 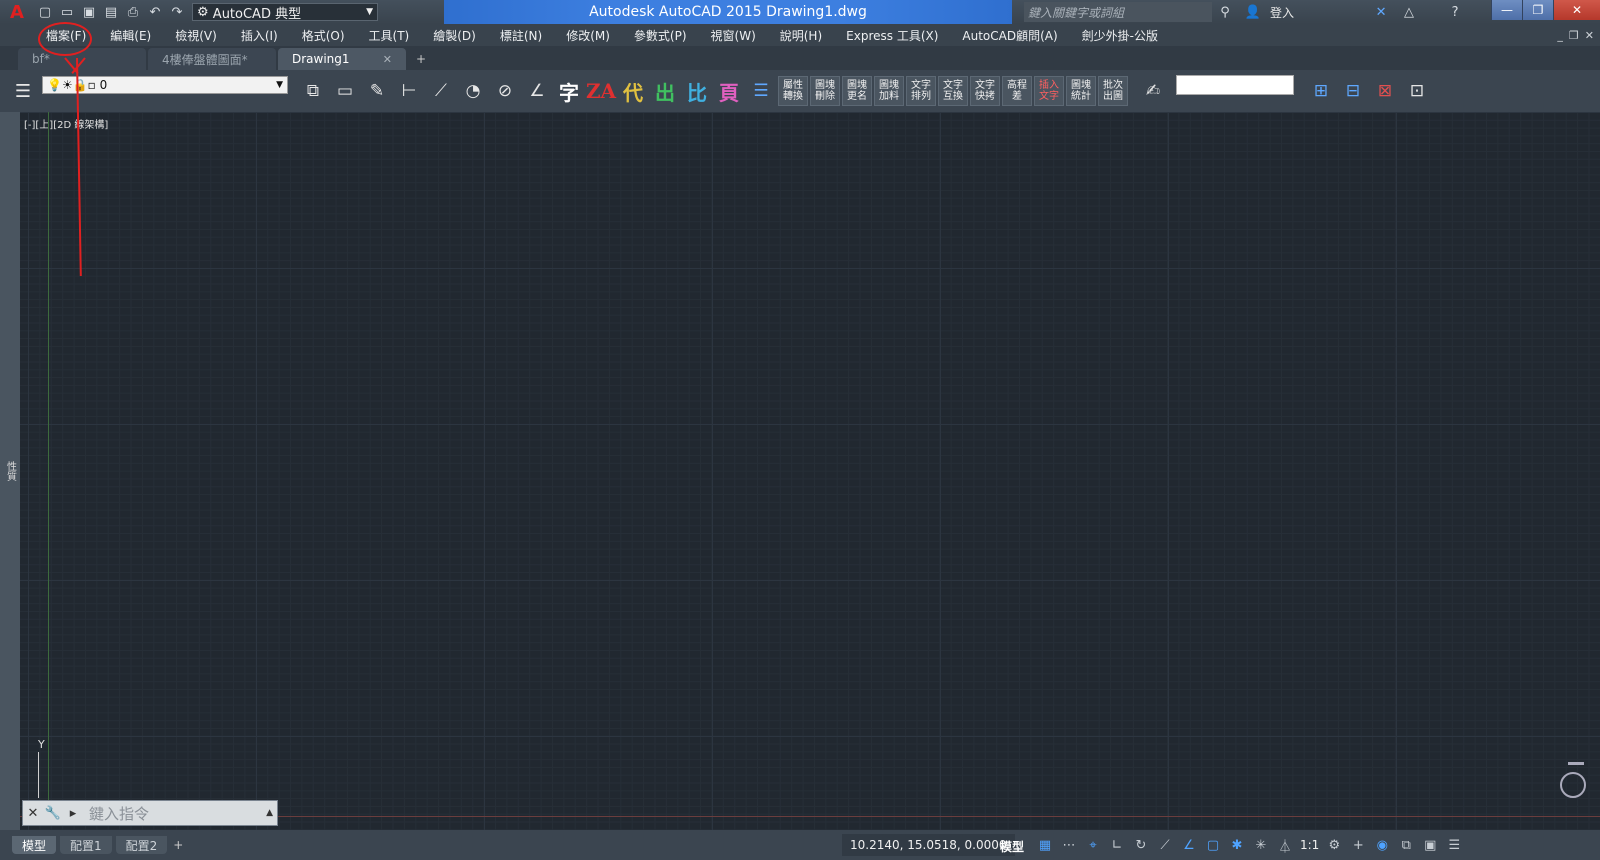 What do you see at coordinates (66, 123) in the screenshot?
I see `viewport-controls: [-][上][2D 線架構]` at bounding box center [66, 123].